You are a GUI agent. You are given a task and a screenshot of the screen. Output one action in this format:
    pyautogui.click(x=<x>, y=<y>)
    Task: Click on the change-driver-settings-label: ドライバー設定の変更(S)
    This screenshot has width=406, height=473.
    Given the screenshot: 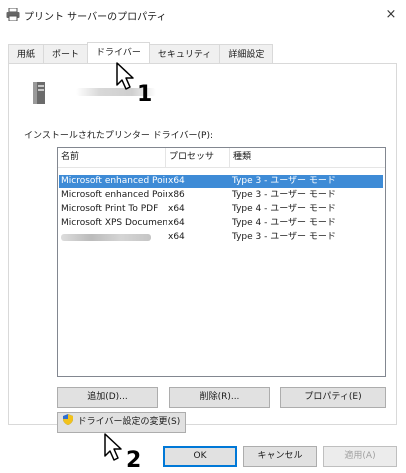 What is the action you would take?
    pyautogui.click(x=129, y=422)
    